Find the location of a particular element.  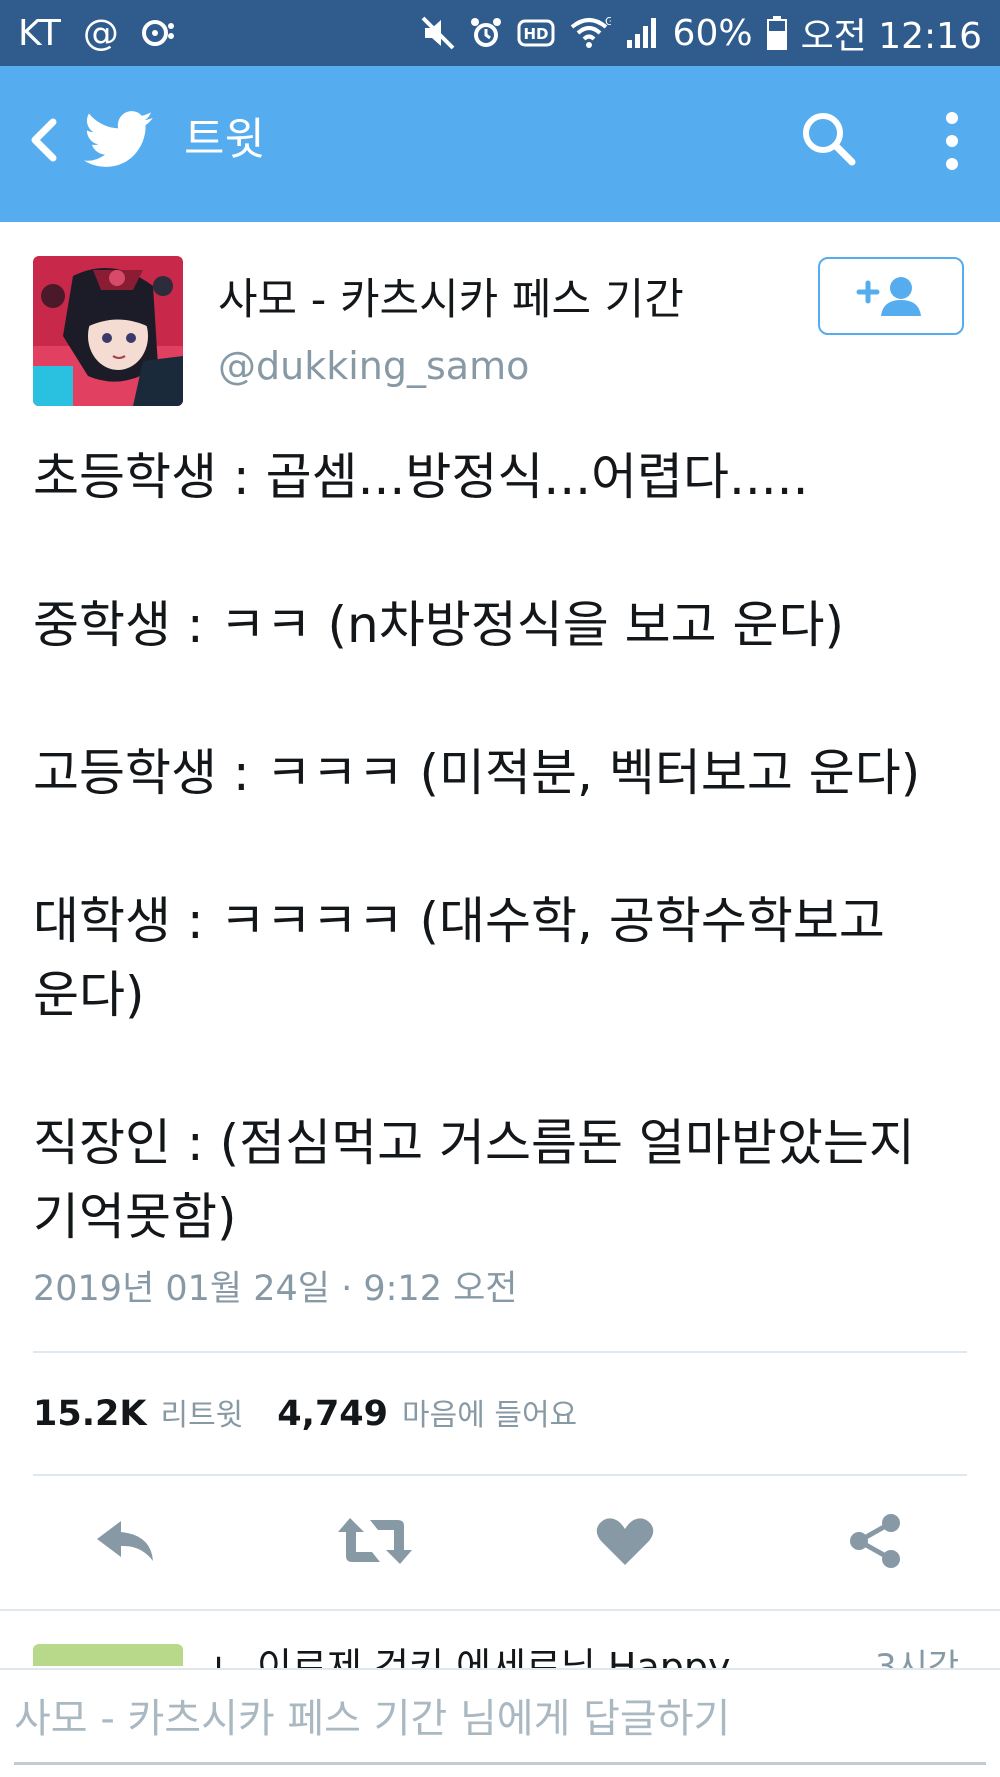

engagement-stats: 15.2K 리트윗 4,749 마음에 들어요 is located at coordinates (322, 1412).